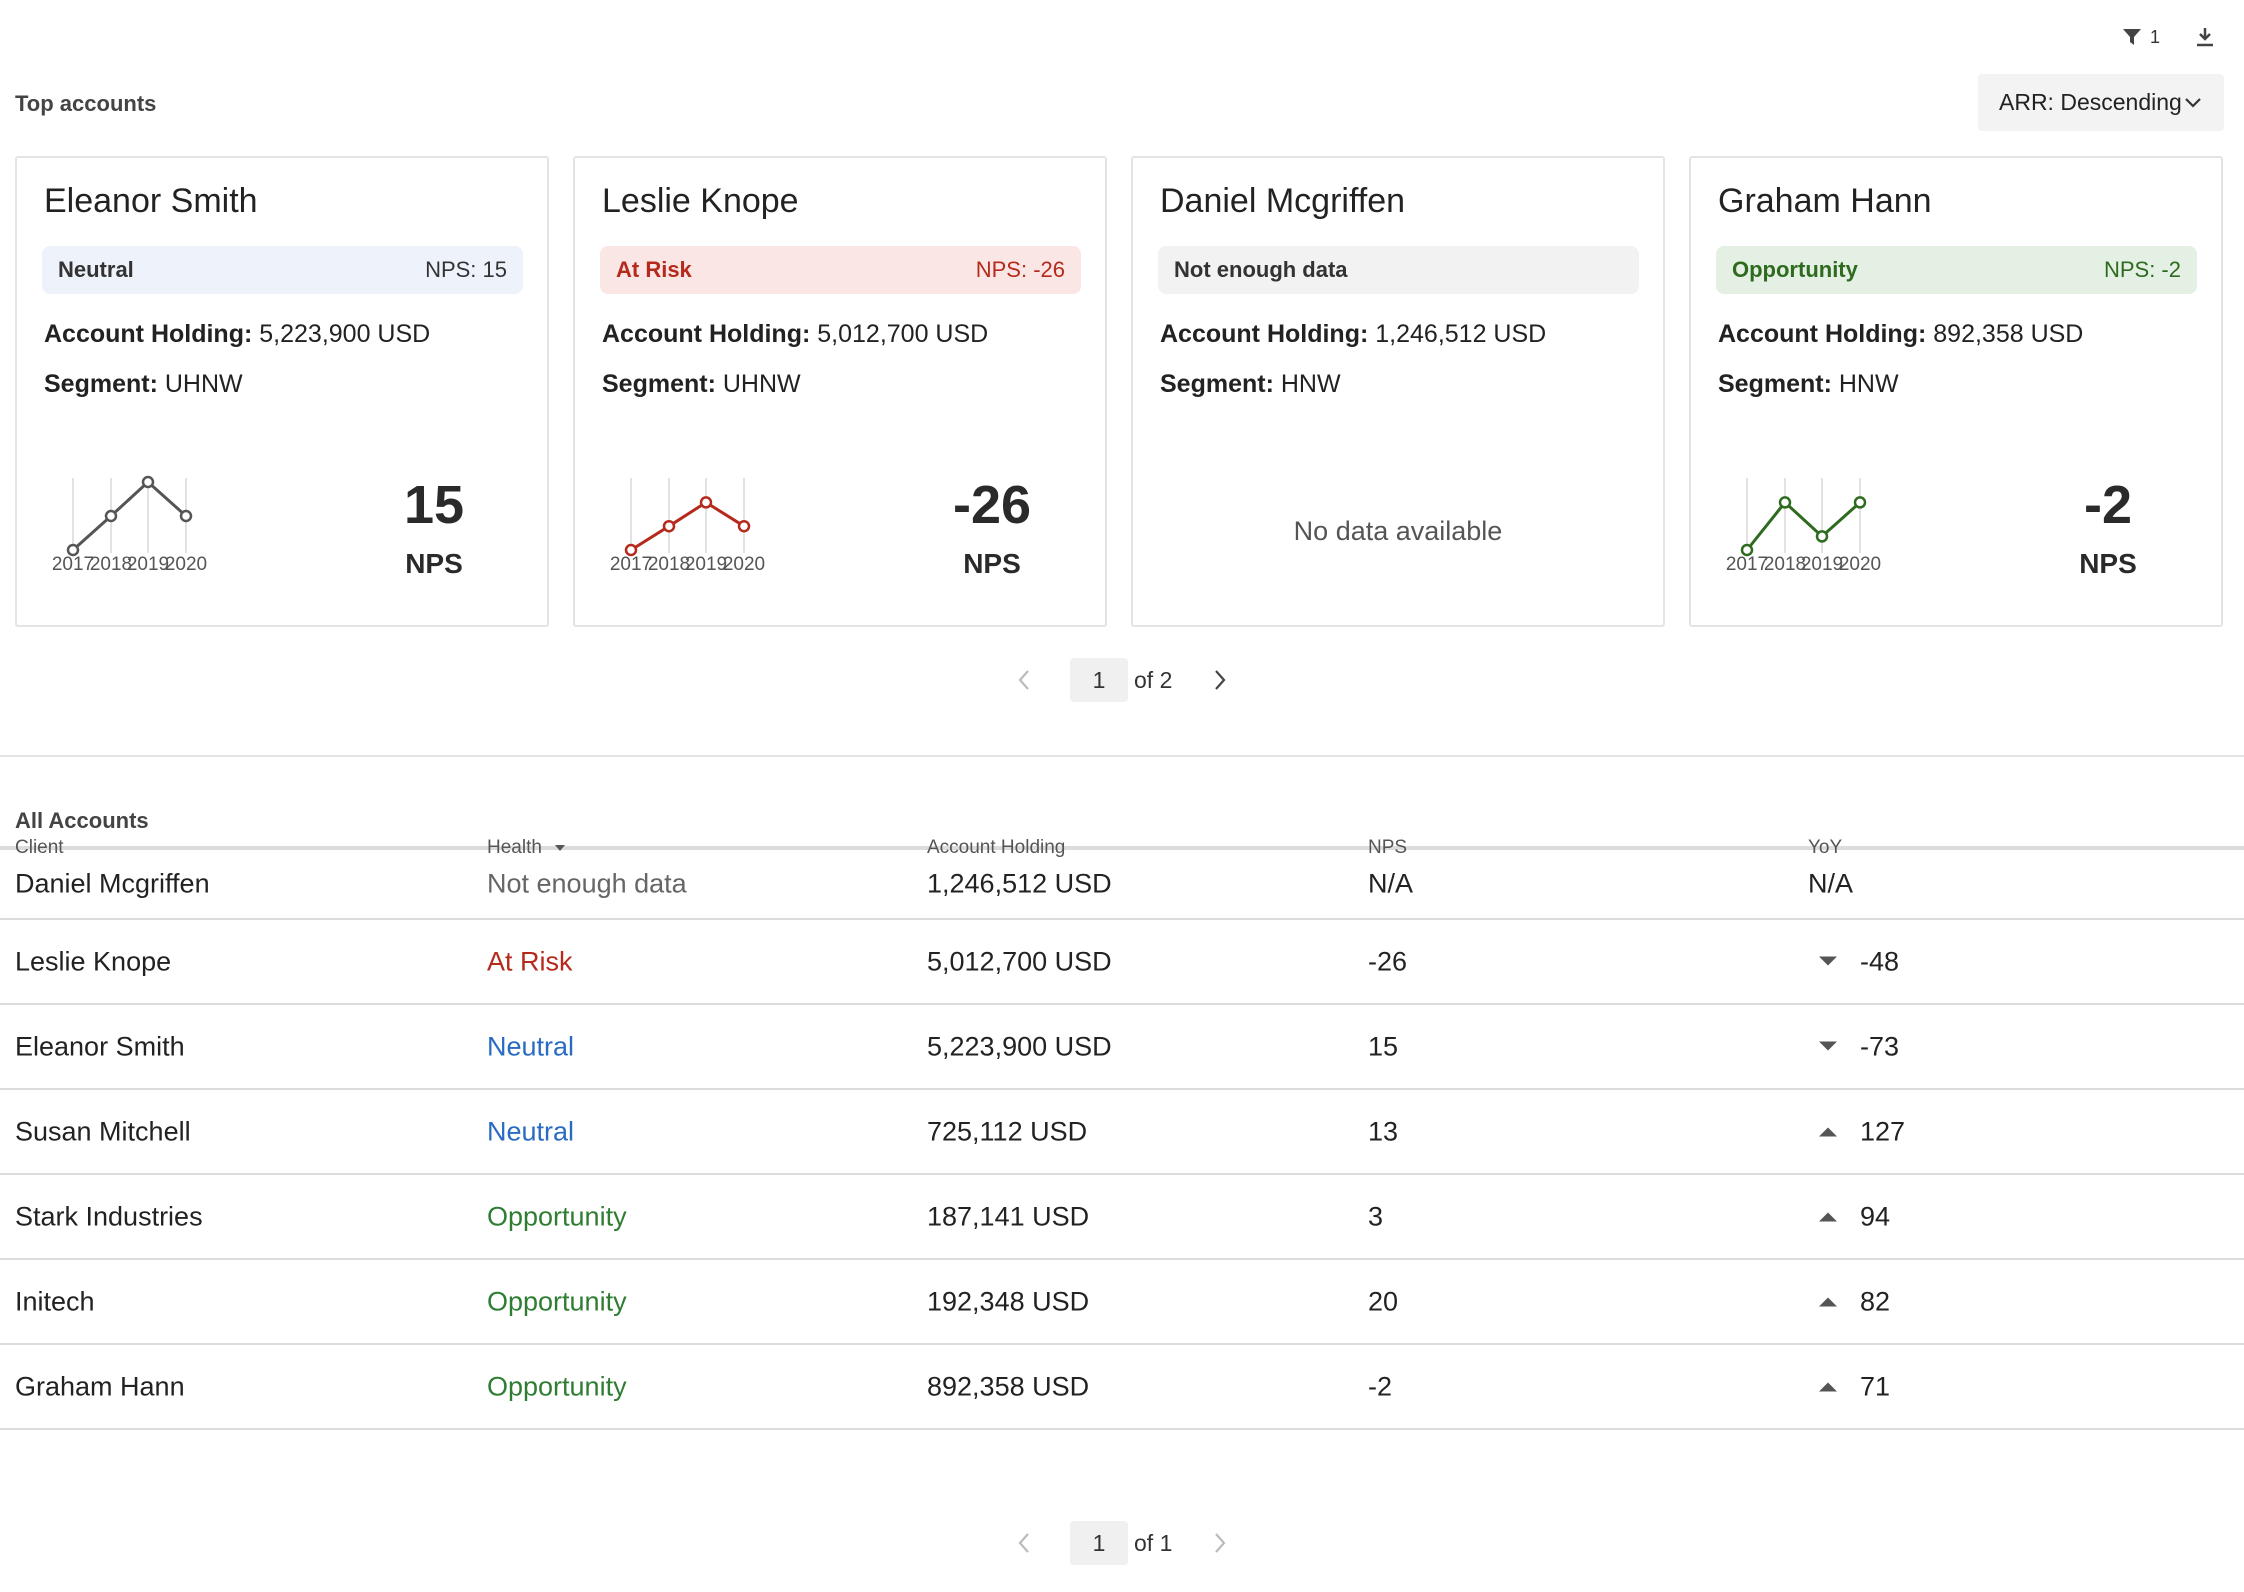 The image size is (2244, 1592). Describe the element at coordinates (2008, 334) in the screenshot. I see `holding-value: 892,358 USD` at that location.